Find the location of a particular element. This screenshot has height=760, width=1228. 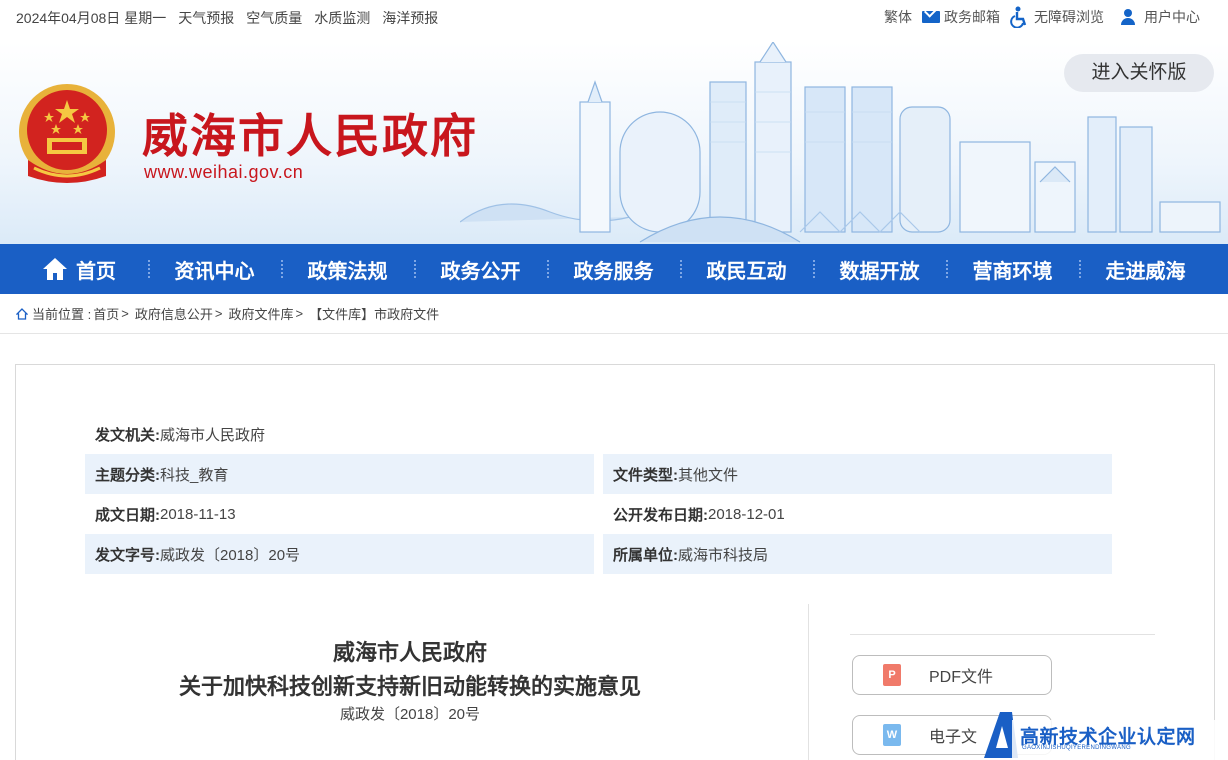

user-center-link: 用户中心 is located at coordinates (1160, 17).